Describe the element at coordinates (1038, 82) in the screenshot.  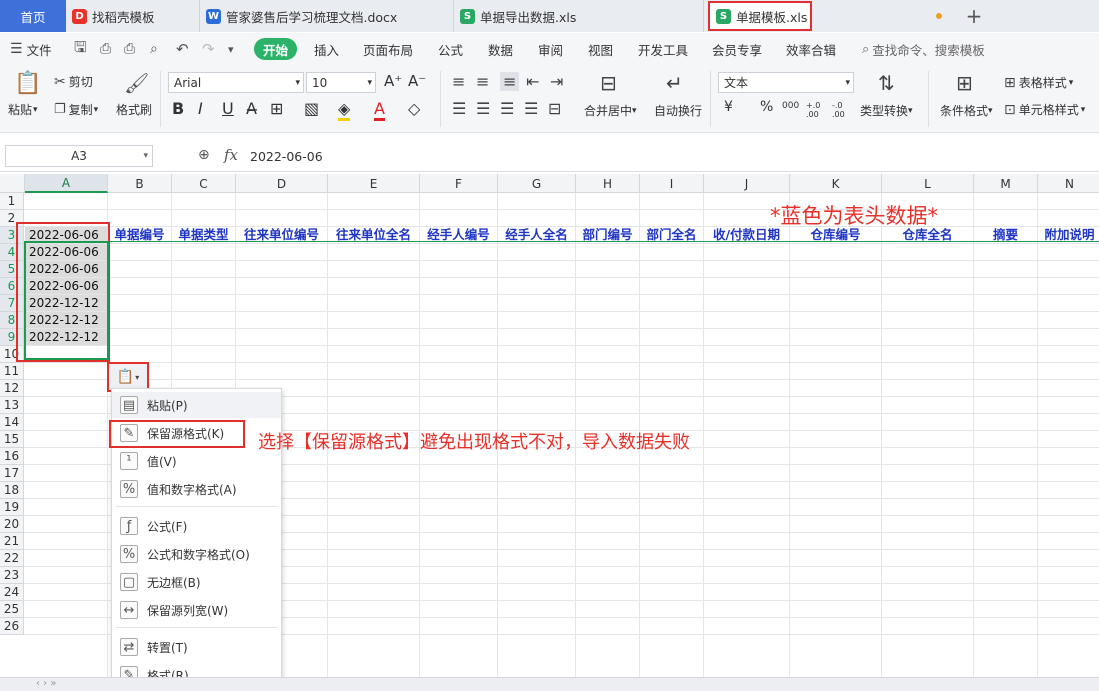
I see `table-style-button: ⊞ 表格样式 ▾` at that location.